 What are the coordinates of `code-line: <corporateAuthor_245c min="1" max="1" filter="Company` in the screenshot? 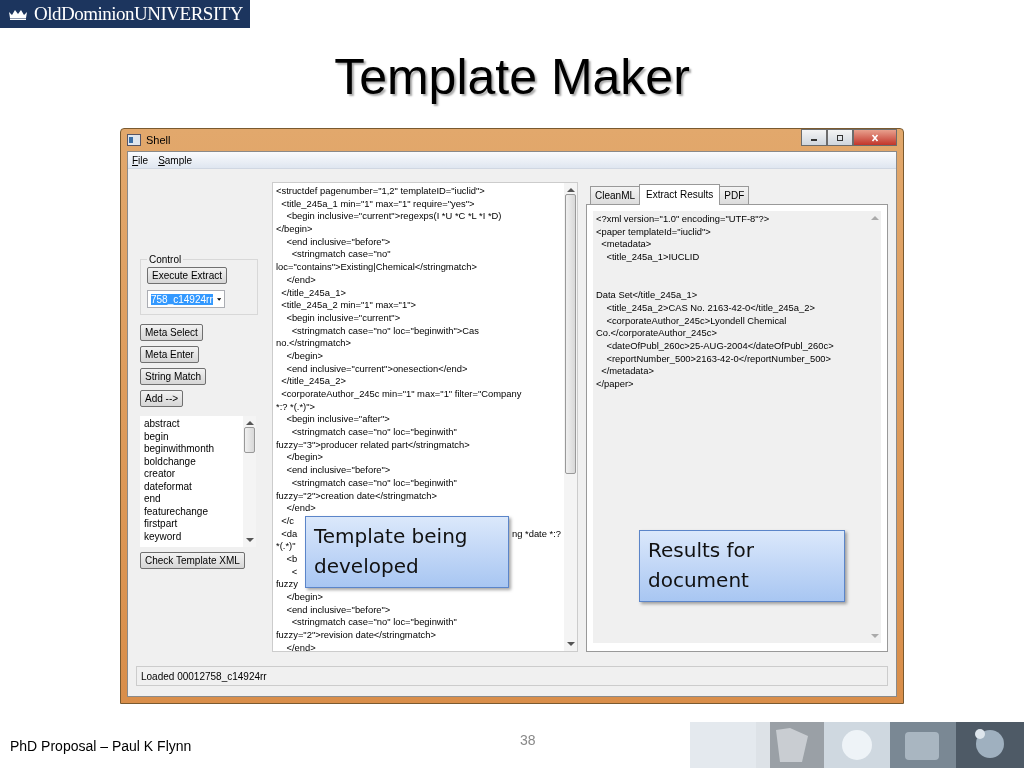 It's located at (401, 394).